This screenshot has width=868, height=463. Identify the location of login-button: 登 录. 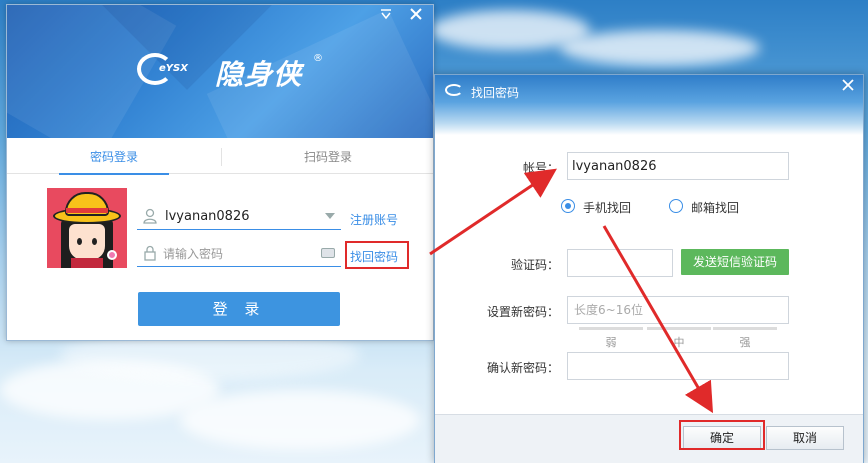
(239, 309).